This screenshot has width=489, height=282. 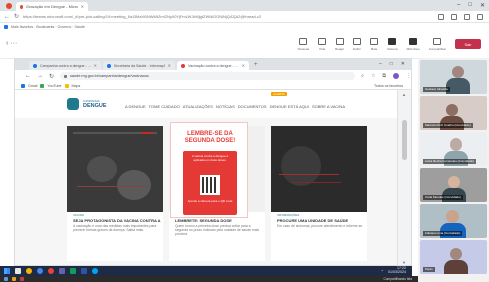 I want to click on nav-link: A DENGUE, so click(x=135, y=106).